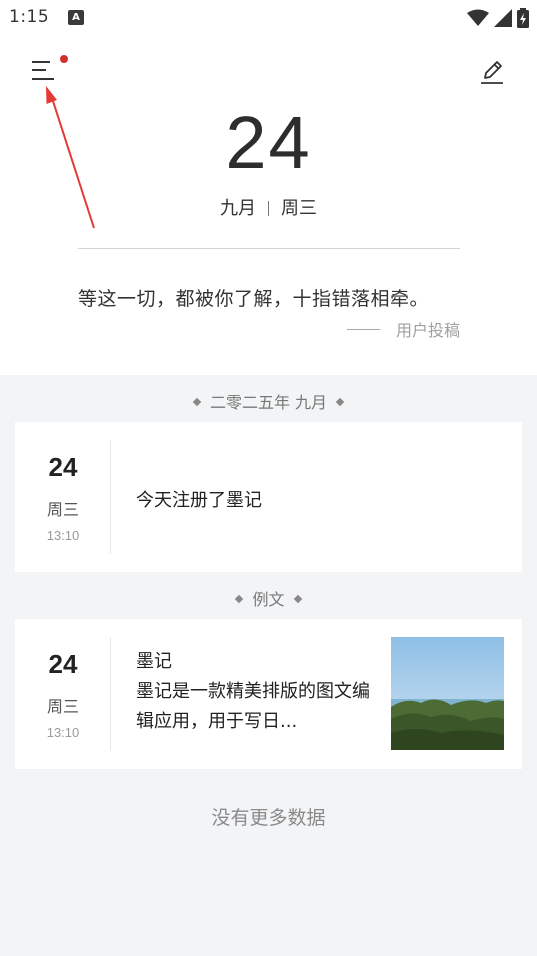 The height and width of the screenshot is (956, 537). I want to click on battery-charging-icon, so click(523, 18).